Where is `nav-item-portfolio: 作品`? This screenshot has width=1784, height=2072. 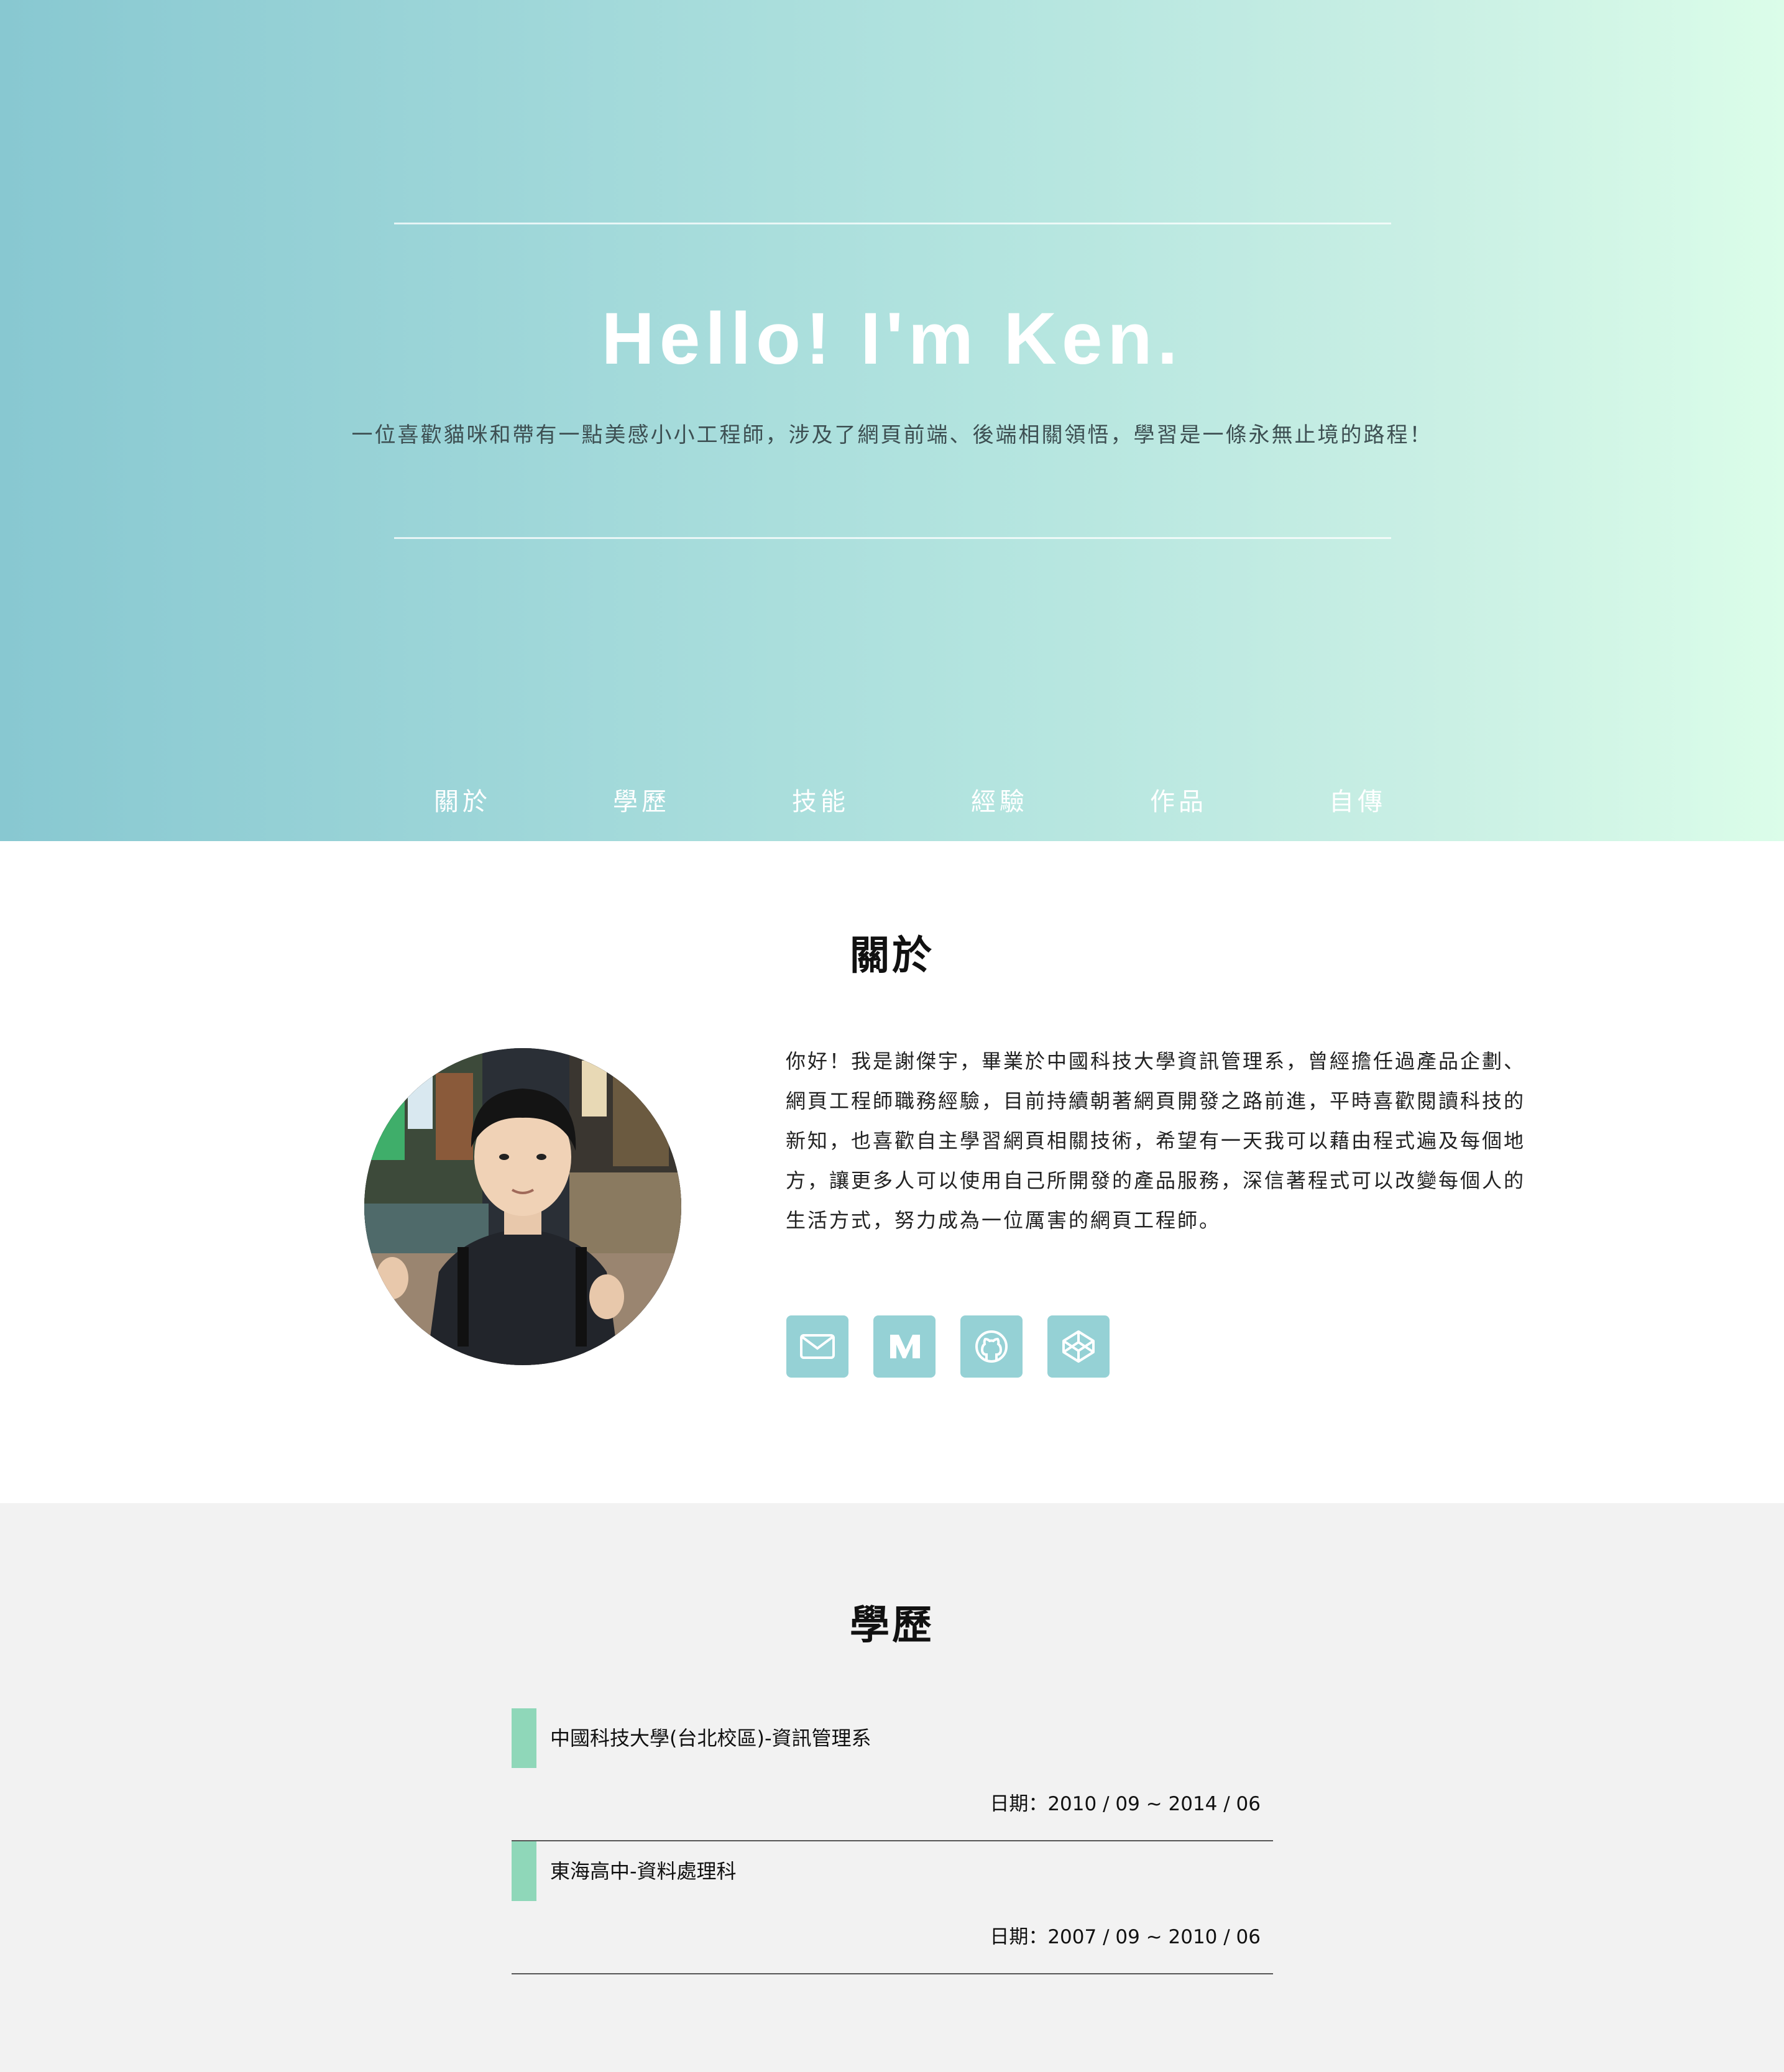 nav-item-portfolio: 作品 is located at coordinates (1178, 802).